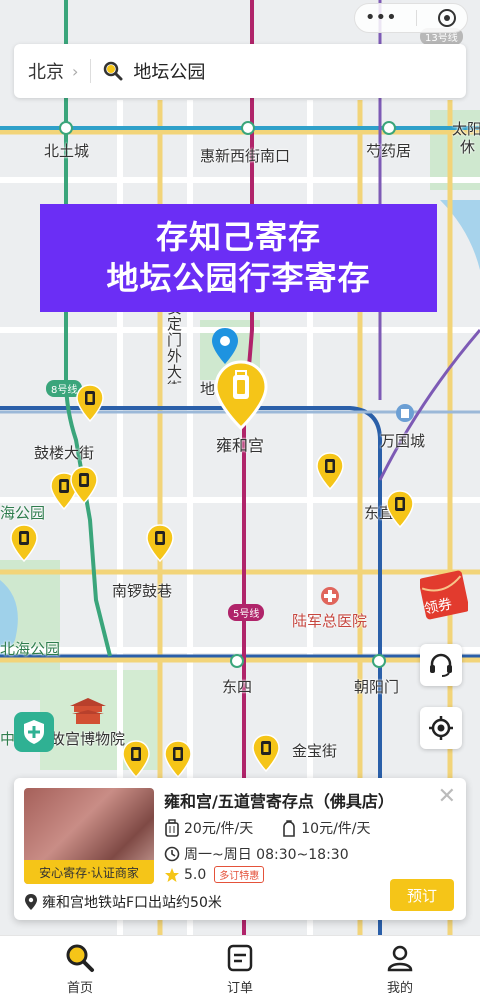 The image size is (480, 1003). What do you see at coordinates (289, 828) in the screenshot?
I see `backpack-icon` at bounding box center [289, 828].